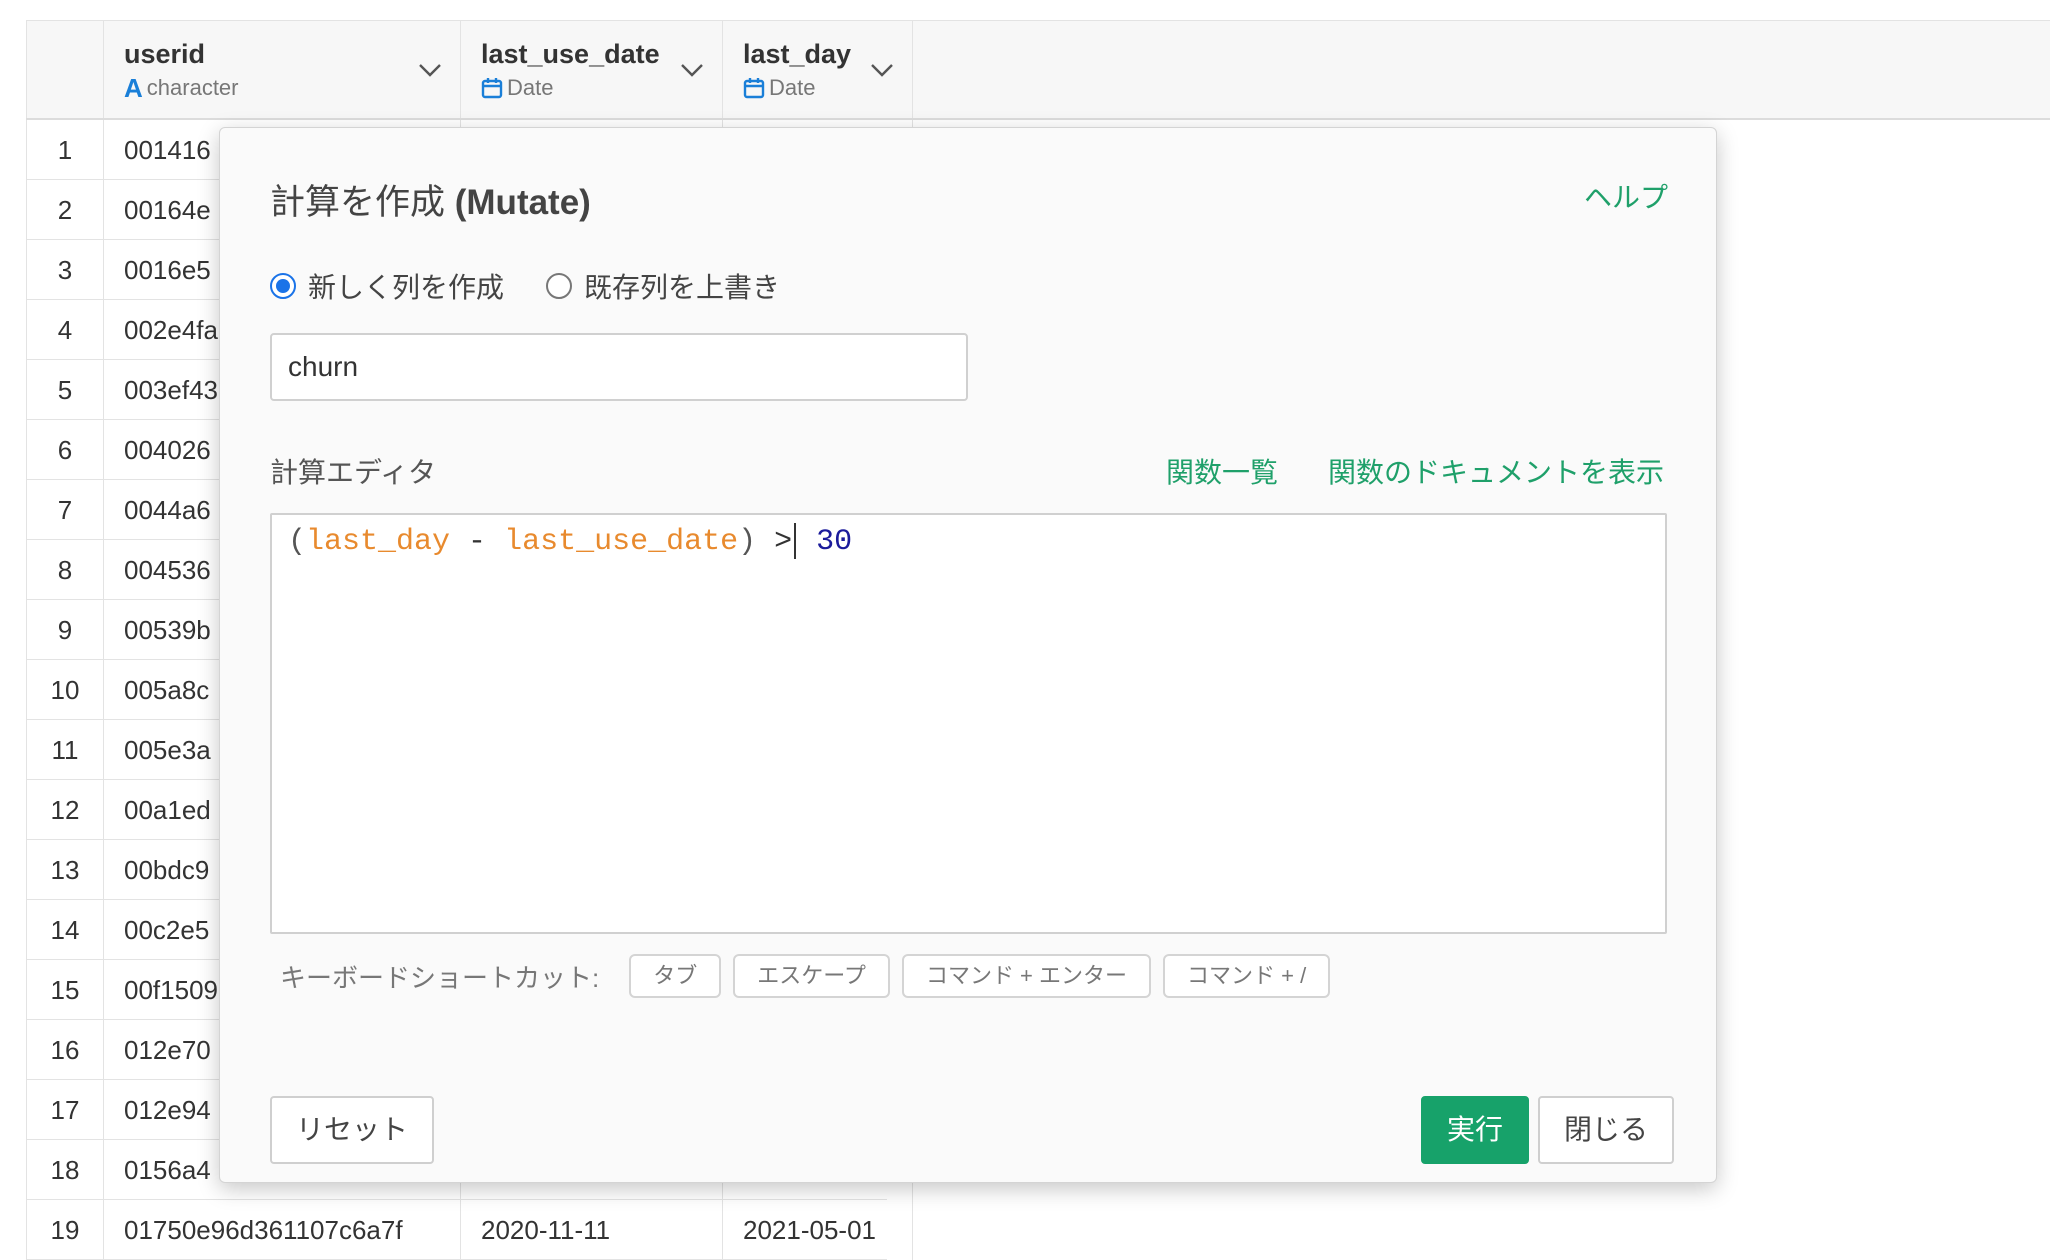 Image resolution: width=2050 pixels, height=1260 pixels. I want to click on row-number: 15, so click(65, 990).